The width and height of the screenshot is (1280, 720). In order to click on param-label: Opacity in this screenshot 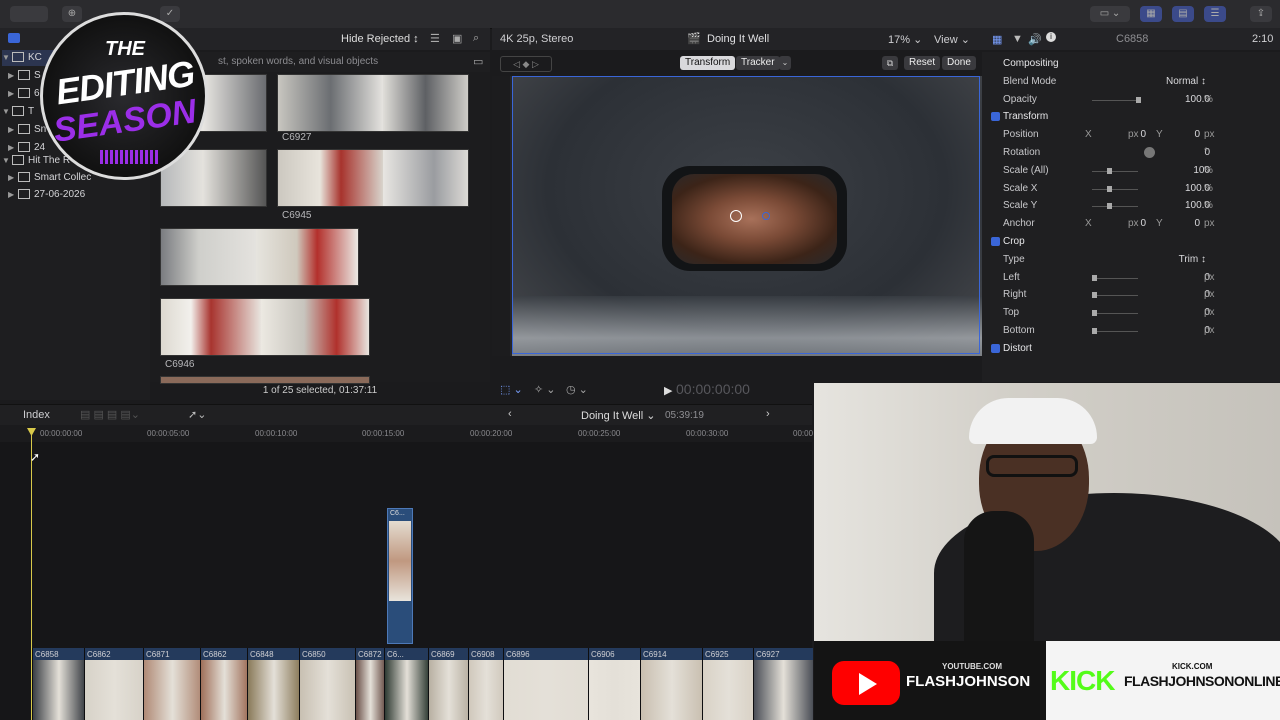, I will do `click(1020, 99)`.